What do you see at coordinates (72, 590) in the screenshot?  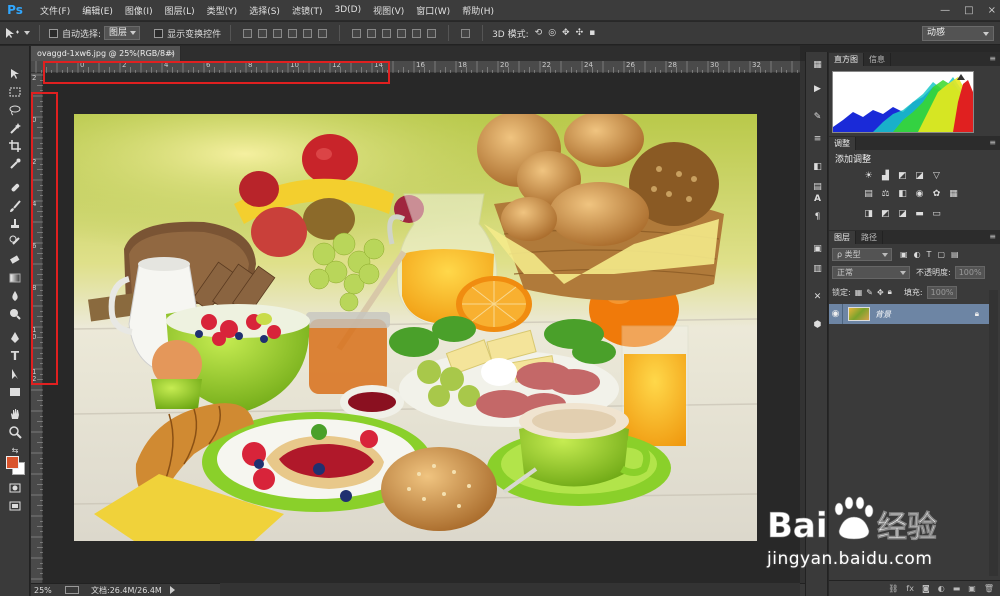 I see `status-preview-icon` at bounding box center [72, 590].